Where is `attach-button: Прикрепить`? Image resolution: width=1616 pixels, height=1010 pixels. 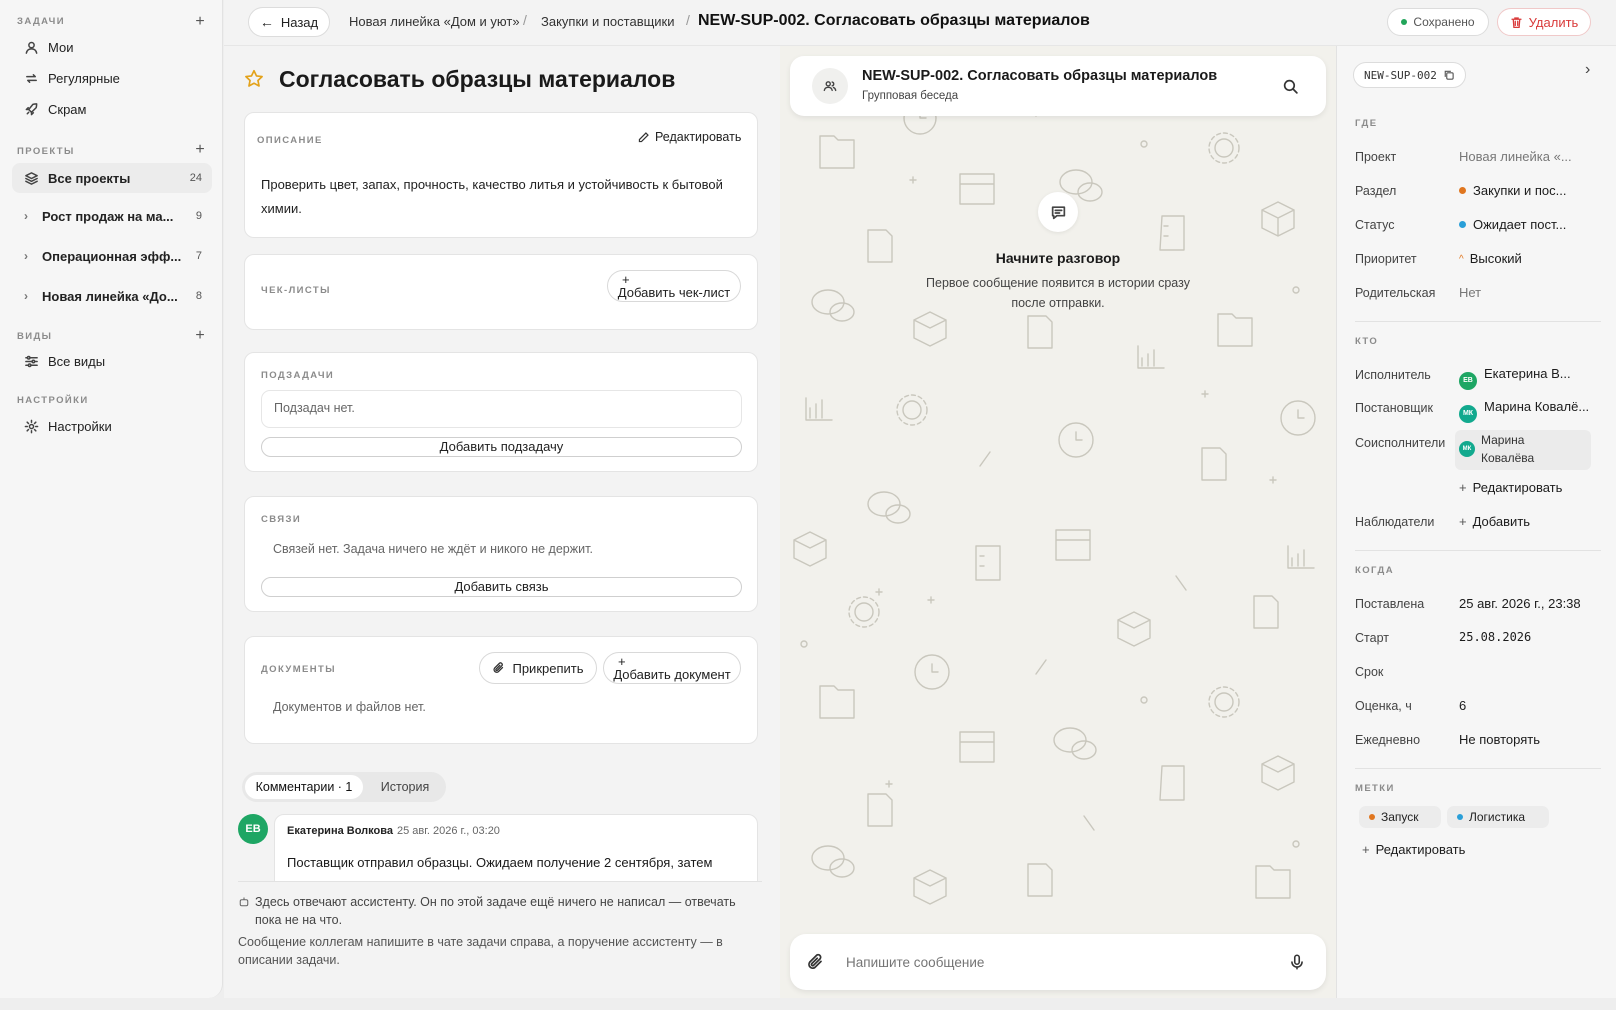
attach-button: Прикрепить is located at coordinates (538, 668).